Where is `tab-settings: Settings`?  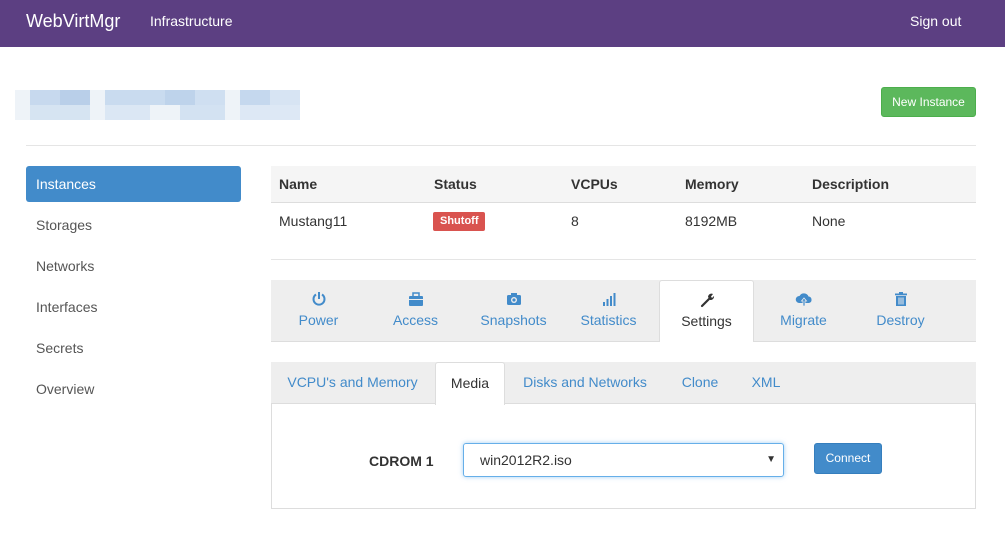
tab-settings: Settings is located at coordinates (706, 311).